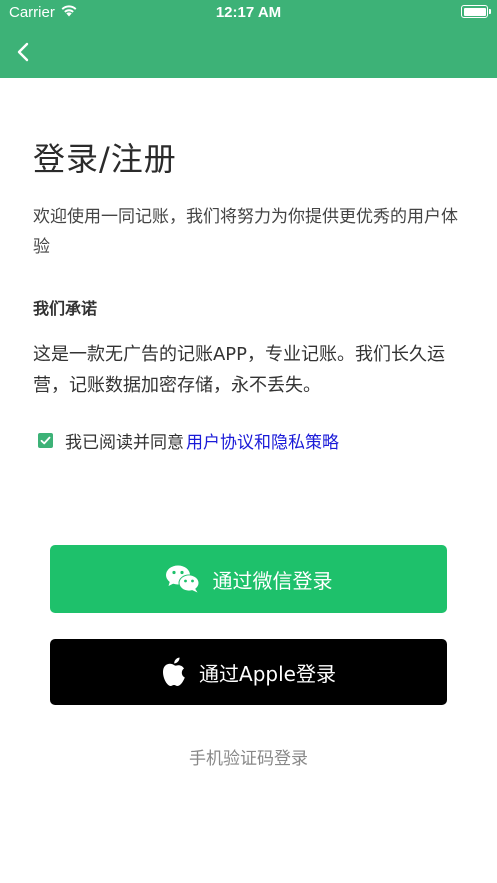 Image resolution: width=497 pixels, height=883 pixels. What do you see at coordinates (245, 232) in the screenshot?
I see `welcome-text: 欢迎使用一同记账，我们将努力为你提供更优秀的用户体验` at bounding box center [245, 232].